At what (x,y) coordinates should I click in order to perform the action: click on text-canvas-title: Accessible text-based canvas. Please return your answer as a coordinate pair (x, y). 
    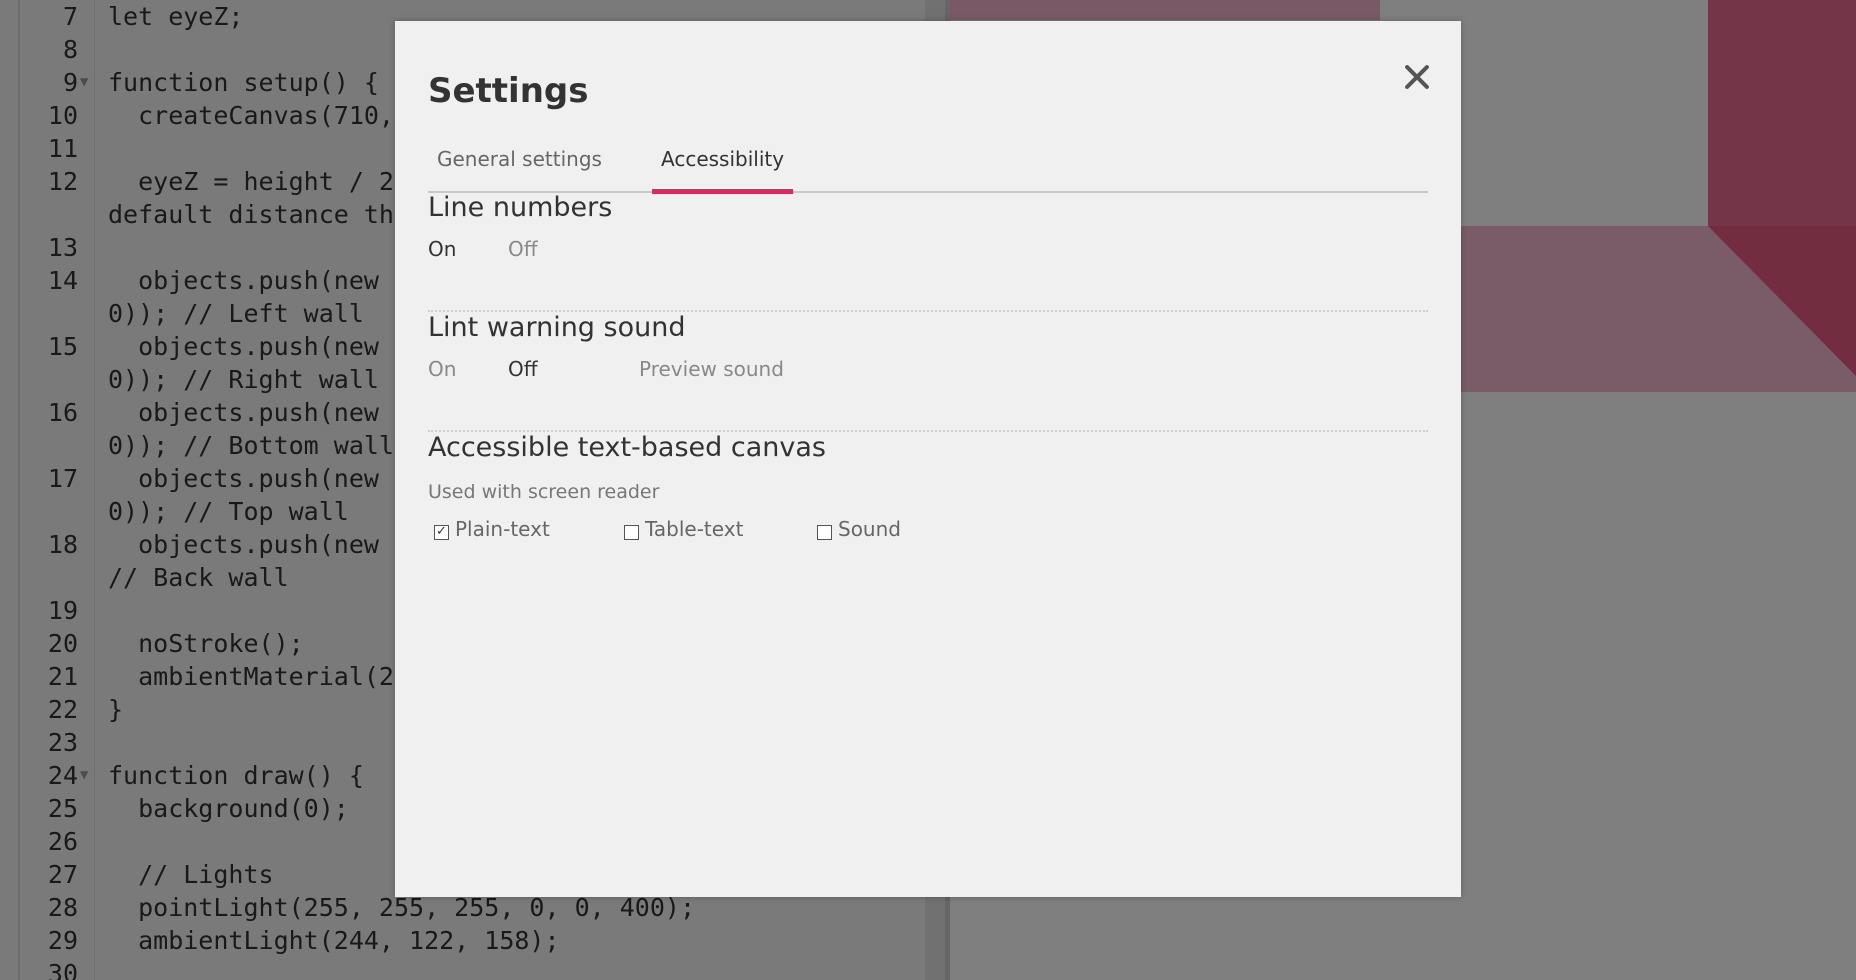
    Looking at the image, I should click on (627, 447).